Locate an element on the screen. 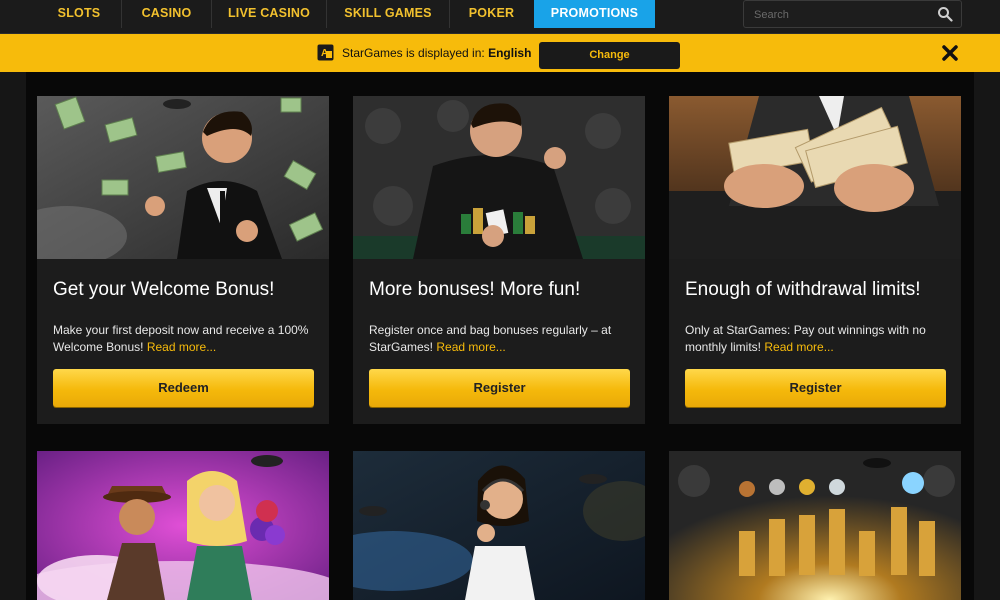  promo-image-welcome-bonus is located at coordinates (183, 177).